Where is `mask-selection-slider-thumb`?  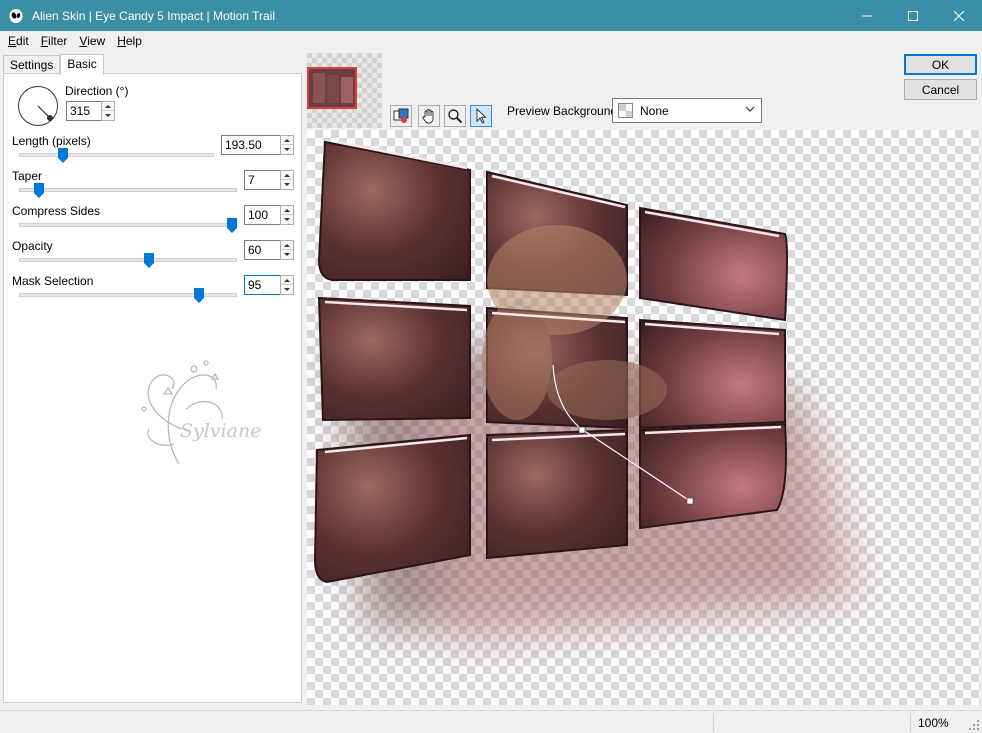 mask-selection-slider-thumb is located at coordinates (198, 295).